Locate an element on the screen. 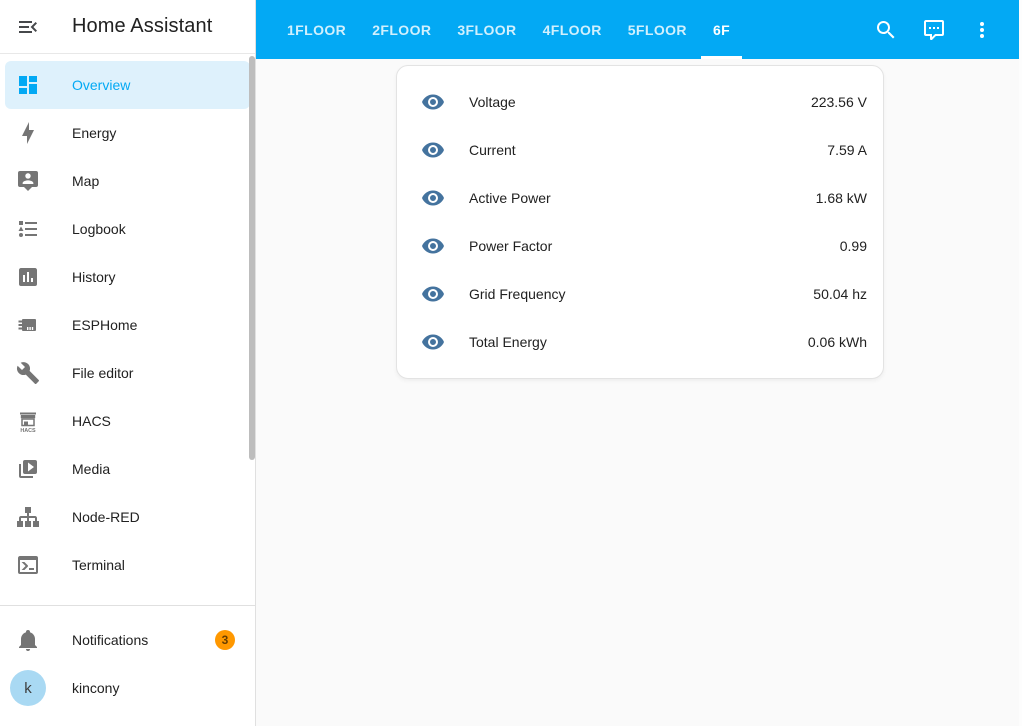 The height and width of the screenshot is (726, 1022). view-dashboard-icon is located at coordinates (28, 85).